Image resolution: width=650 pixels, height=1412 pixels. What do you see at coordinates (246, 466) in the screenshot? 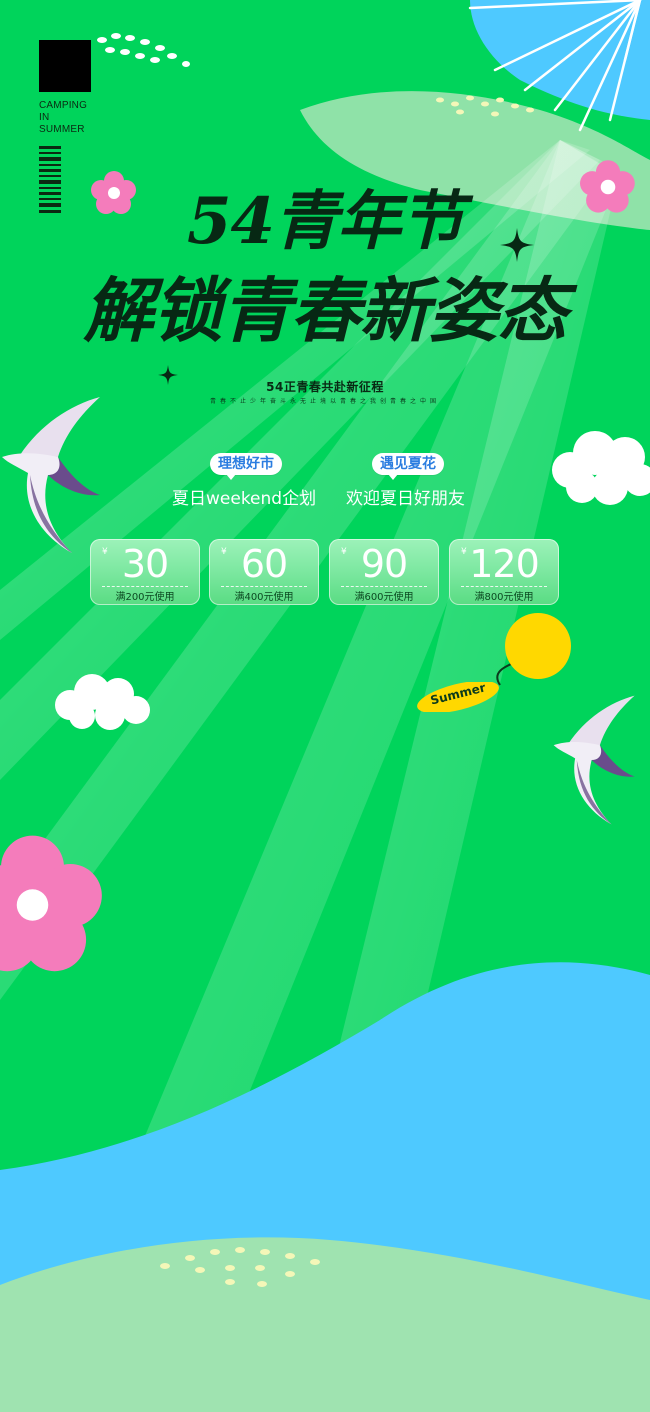
I see `tag-pill-1: 理想好市` at bounding box center [246, 466].